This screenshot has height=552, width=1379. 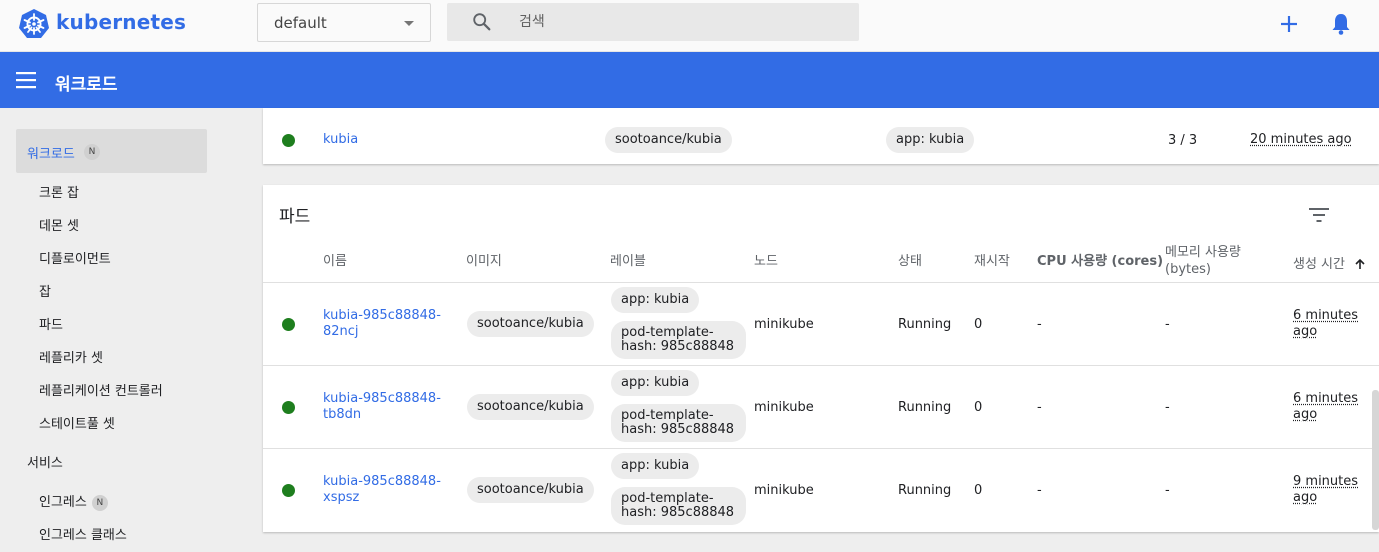 What do you see at coordinates (1289, 24) in the screenshot?
I see `plus-icon` at bounding box center [1289, 24].